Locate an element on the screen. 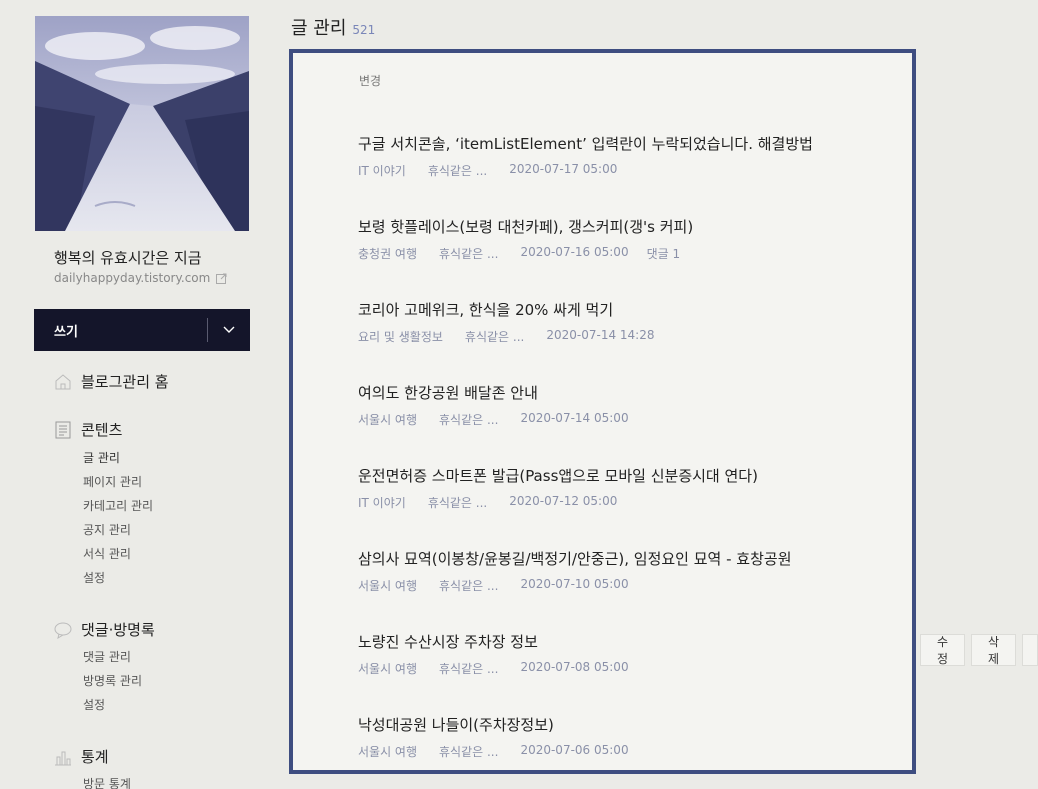 This screenshot has width=1038, height=789. post-title: 보령 핫플레이스(보령 대천카페), 갱스커피(갱's 커피) is located at coordinates (628, 226).